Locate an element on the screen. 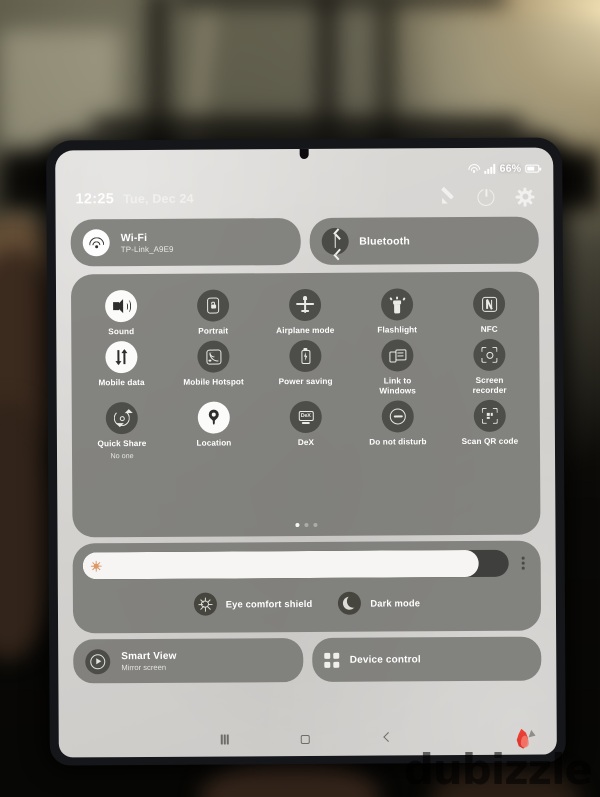  pencil-icon is located at coordinates (446, 196).